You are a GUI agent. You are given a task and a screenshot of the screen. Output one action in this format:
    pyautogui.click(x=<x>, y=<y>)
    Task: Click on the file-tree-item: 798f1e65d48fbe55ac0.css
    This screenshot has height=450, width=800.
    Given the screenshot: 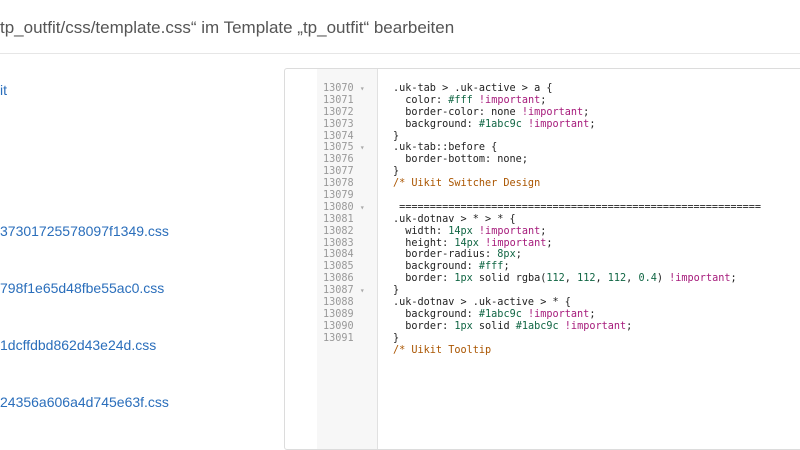 What is the action you would take?
    pyautogui.click(x=82, y=288)
    